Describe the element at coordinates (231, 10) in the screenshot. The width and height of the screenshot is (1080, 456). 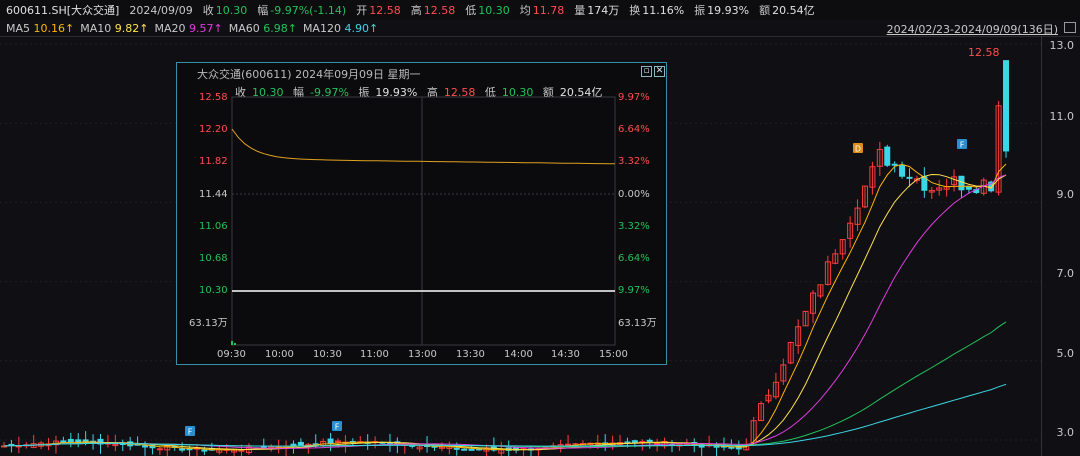
I see `close-value: 10.30` at that location.